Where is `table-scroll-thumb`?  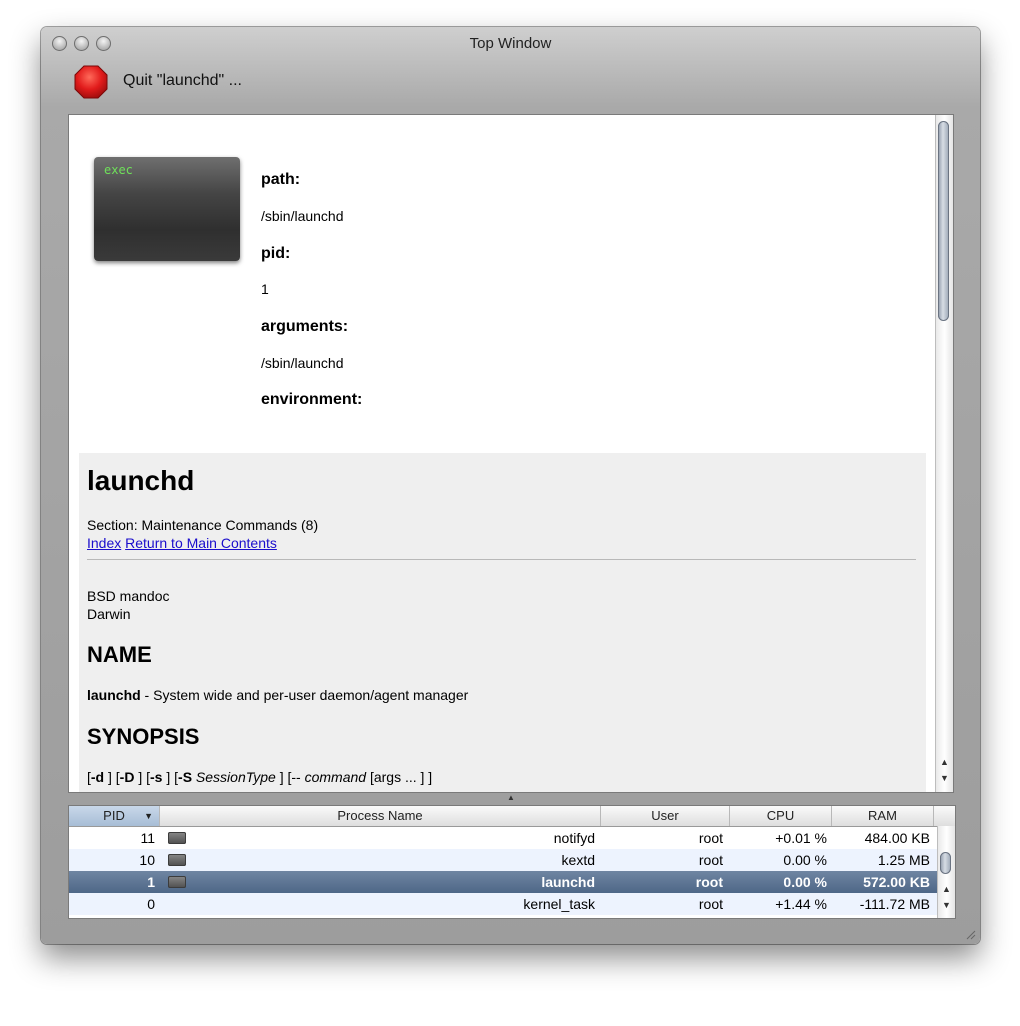
table-scroll-thumb is located at coordinates (945, 863).